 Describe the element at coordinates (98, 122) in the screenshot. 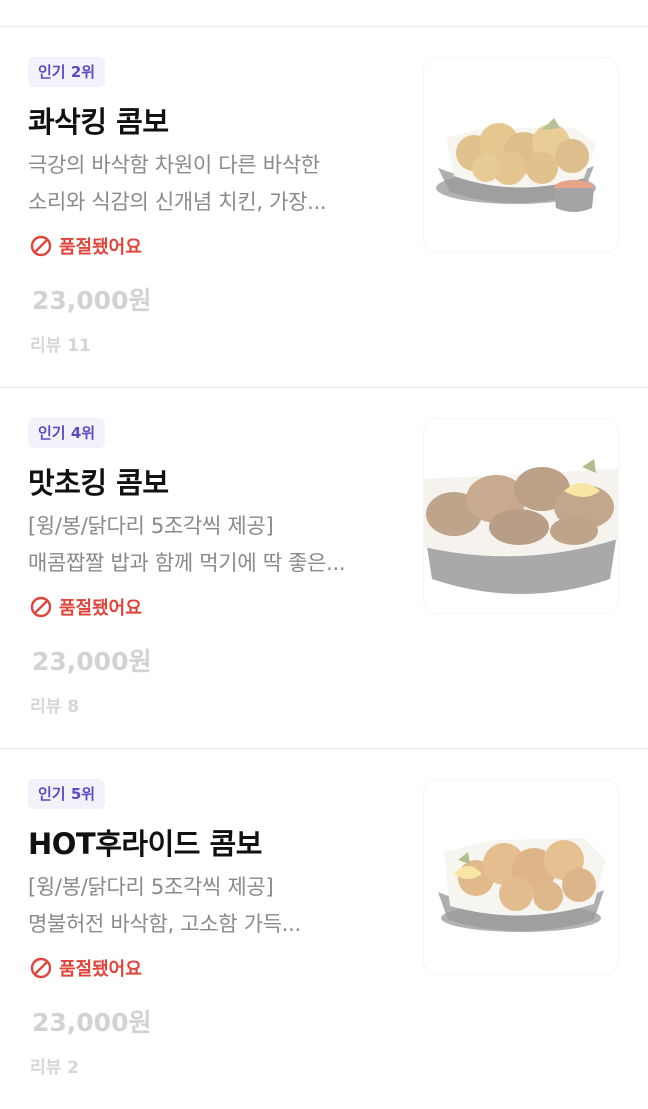

I see `menu-item-name: 콰삭킹 콤보` at that location.